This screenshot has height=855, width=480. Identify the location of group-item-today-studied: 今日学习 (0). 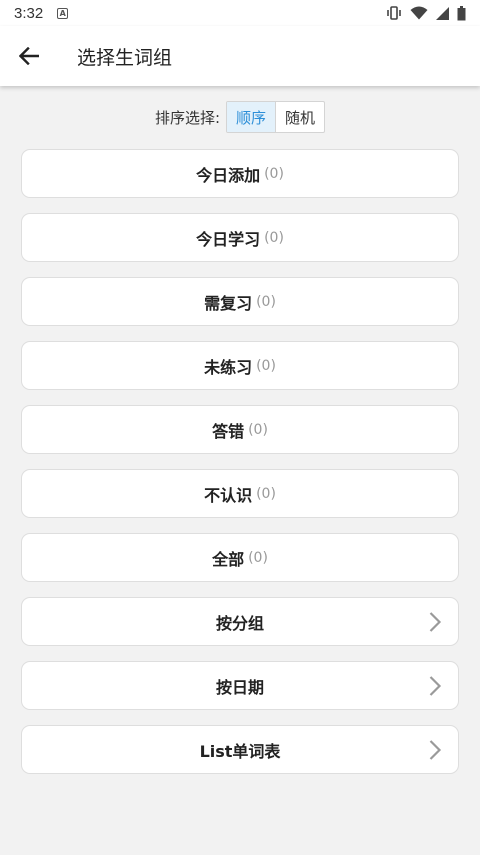
(240, 237).